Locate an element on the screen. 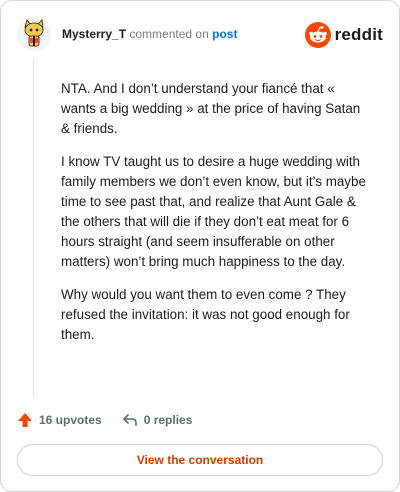  username: Mysterry_T is located at coordinates (94, 34).